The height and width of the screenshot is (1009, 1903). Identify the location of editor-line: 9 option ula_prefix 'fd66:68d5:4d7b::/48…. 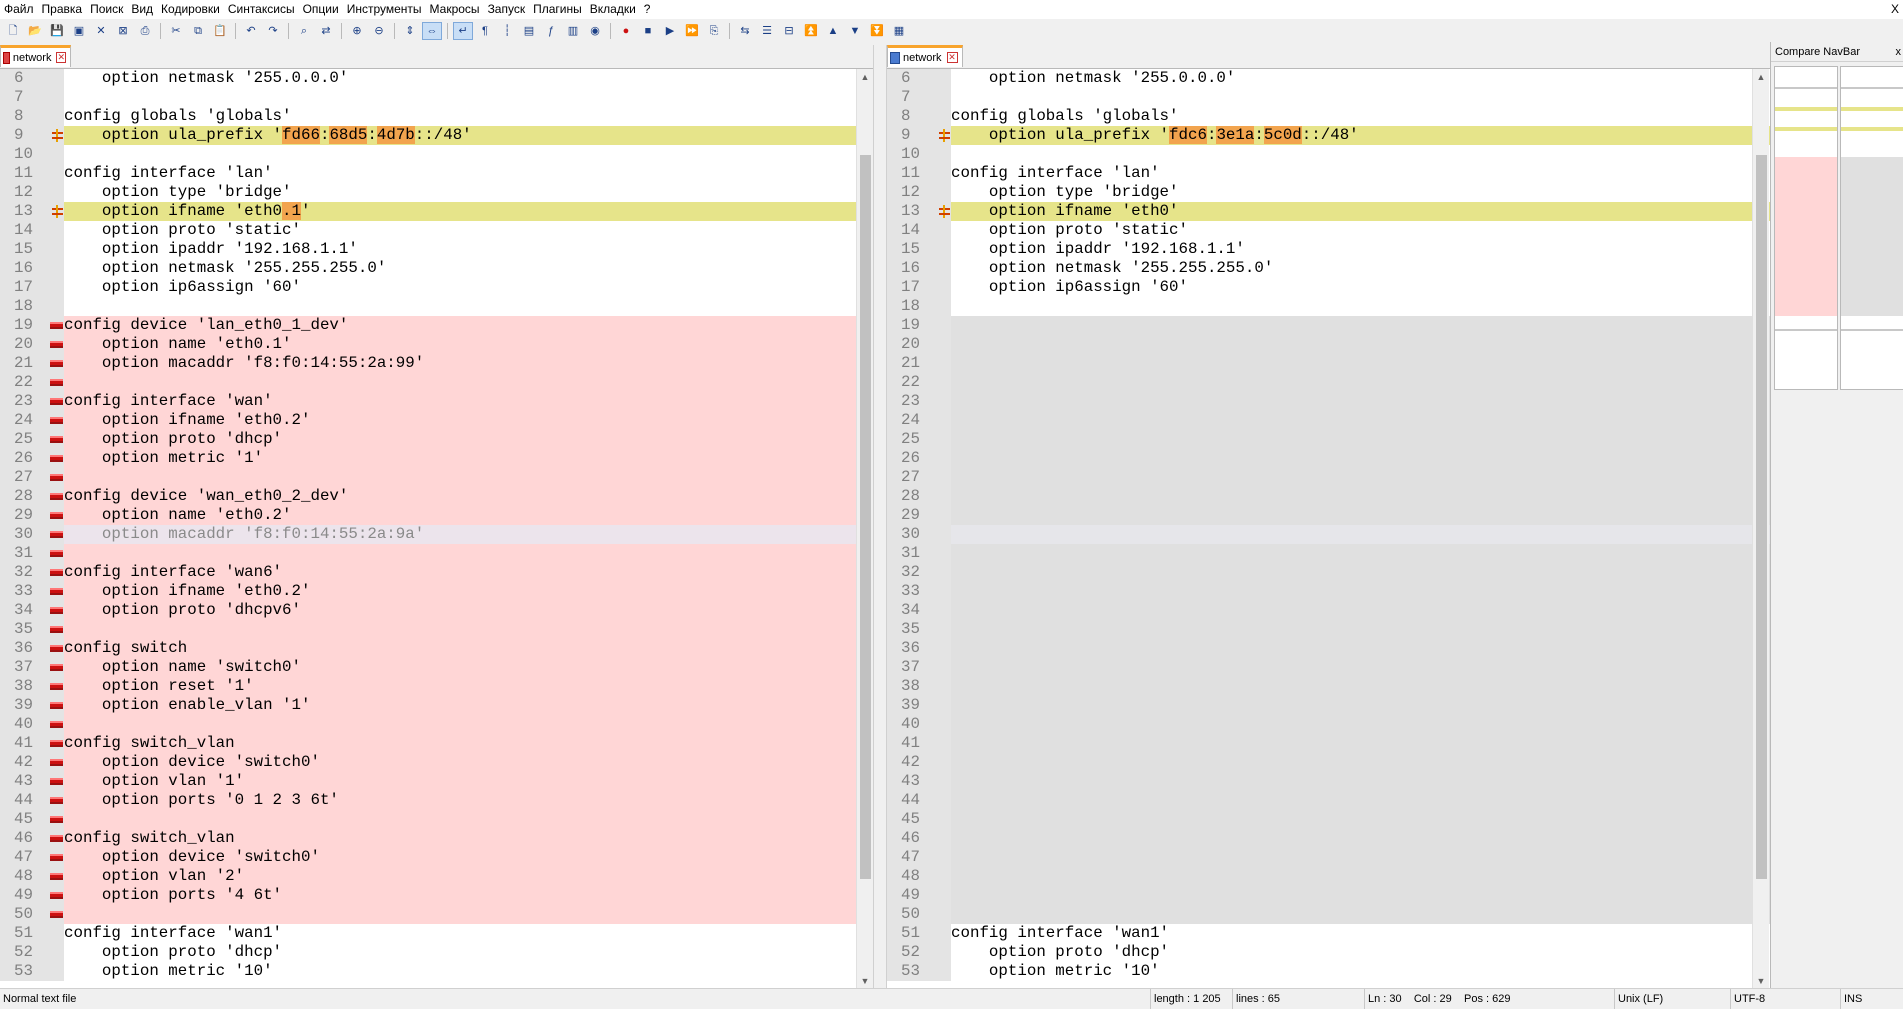
(436, 135).